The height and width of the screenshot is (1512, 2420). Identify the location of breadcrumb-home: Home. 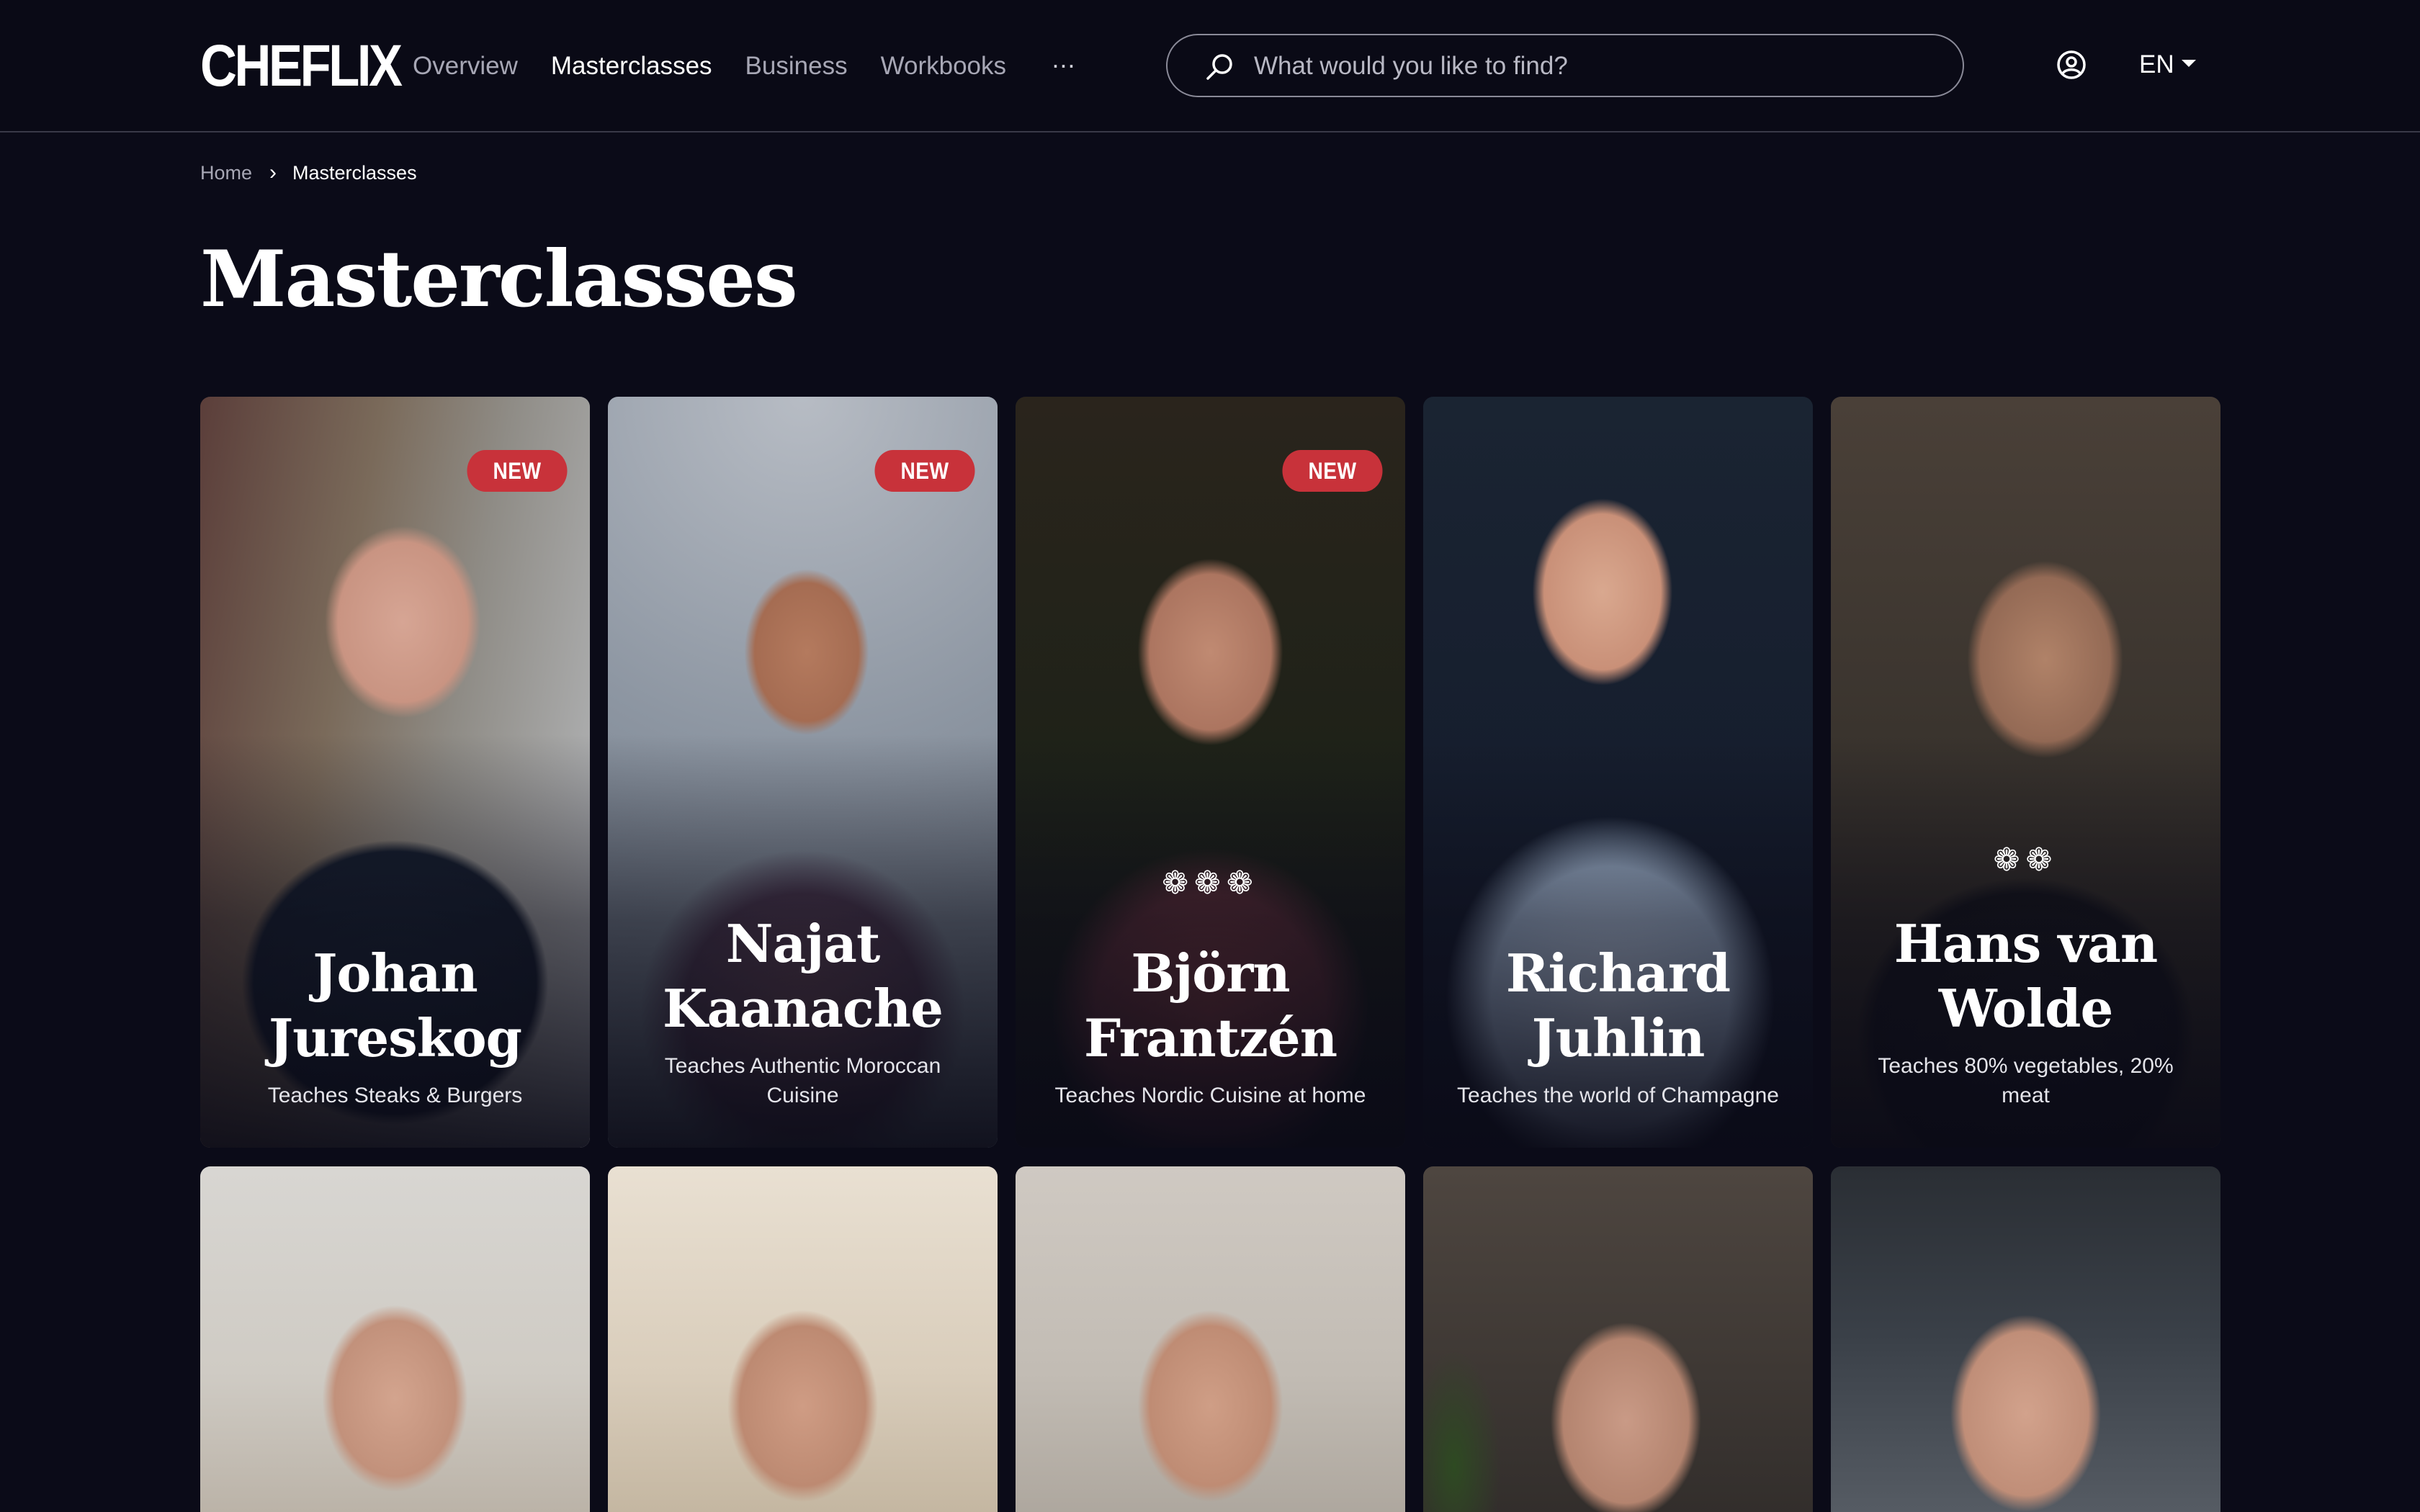
(226, 172).